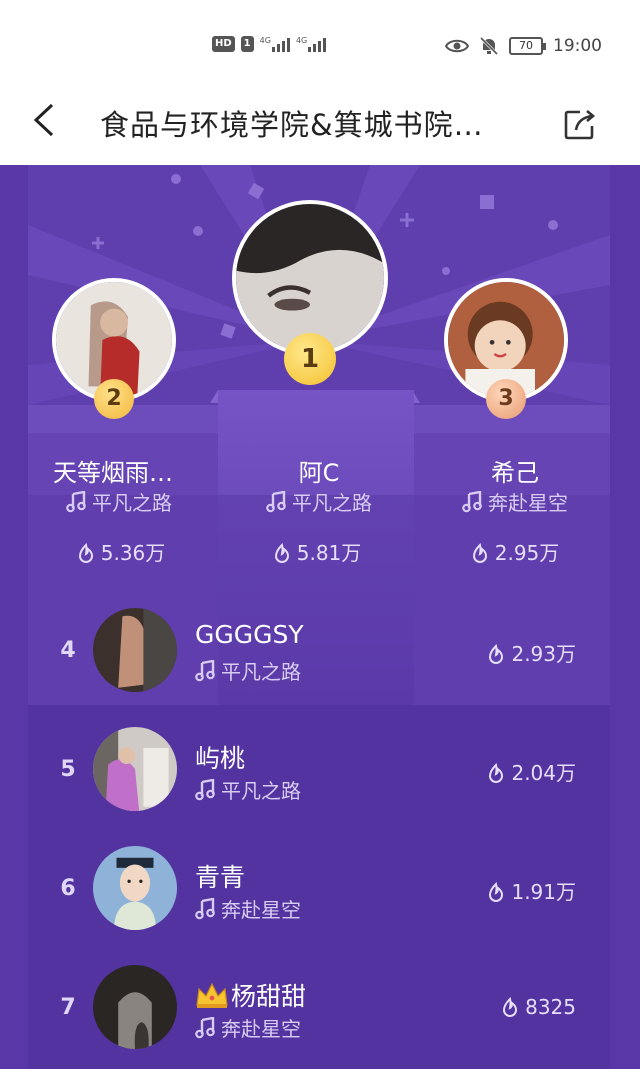 The image size is (640, 1069). I want to click on score: 1.91万, so click(531, 890).